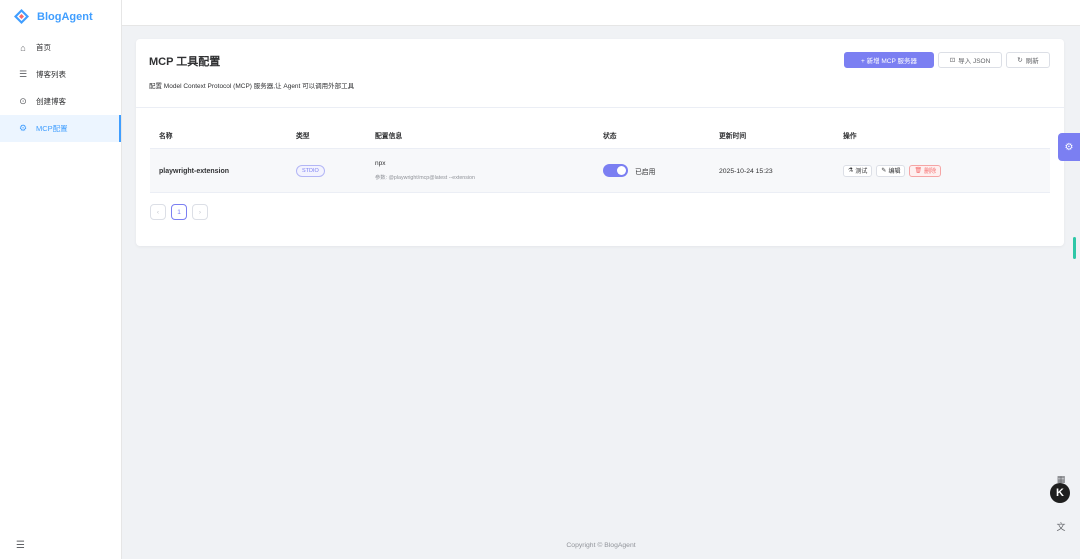 The image size is (1080, 559). Describe the element at coordinates (1032, 61) in the screenshot. I see `refresh-button-label: 刷新` at that location.